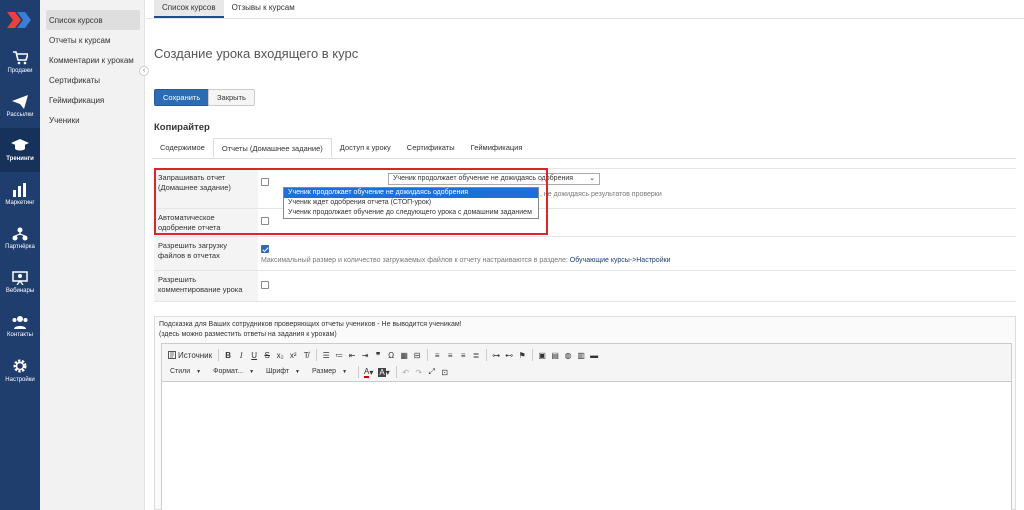 This screenshot has height=510, width=1024. What do you see at coordinates (620, 260) in the screenshot?
I see `courses-settings-link: Обучающие курсы->Настройки` at bounding box center [620, 260].